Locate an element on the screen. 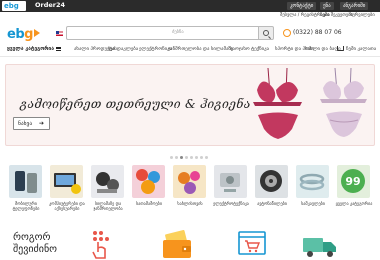 This screenshot has height=260, width=380. category-tile: 99 is located at coordinates (353, 181).